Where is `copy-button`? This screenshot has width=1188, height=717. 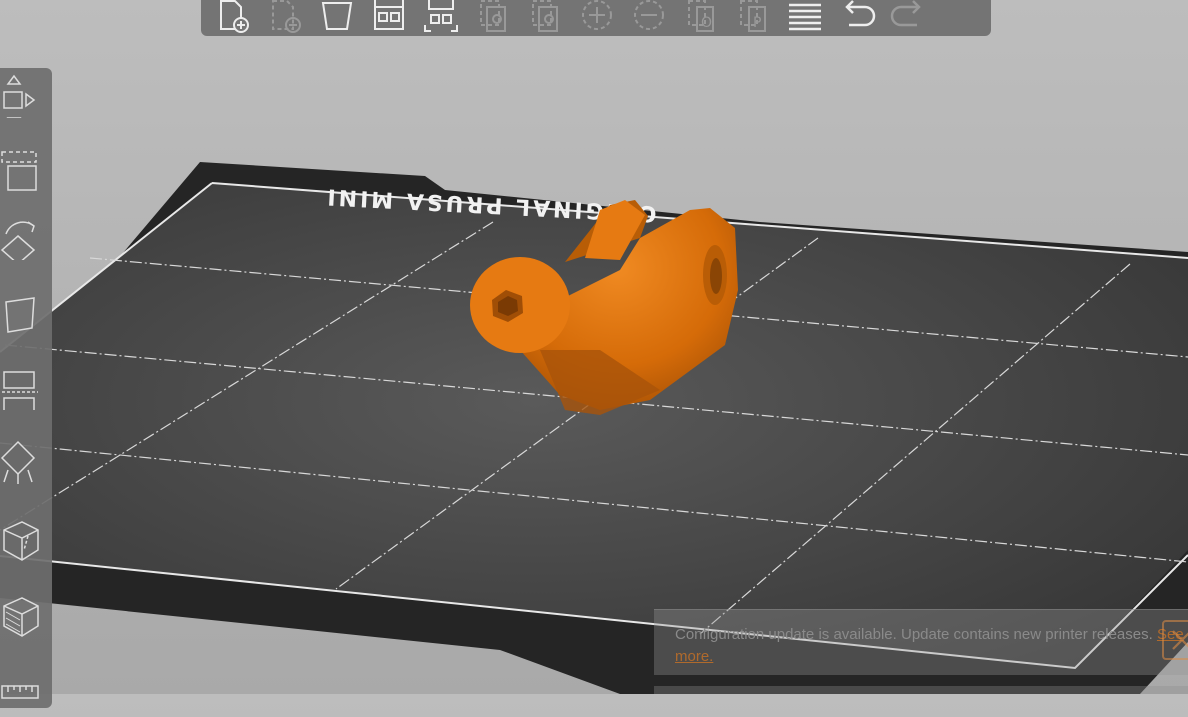 copy-button is located at coordinates (493, 17).